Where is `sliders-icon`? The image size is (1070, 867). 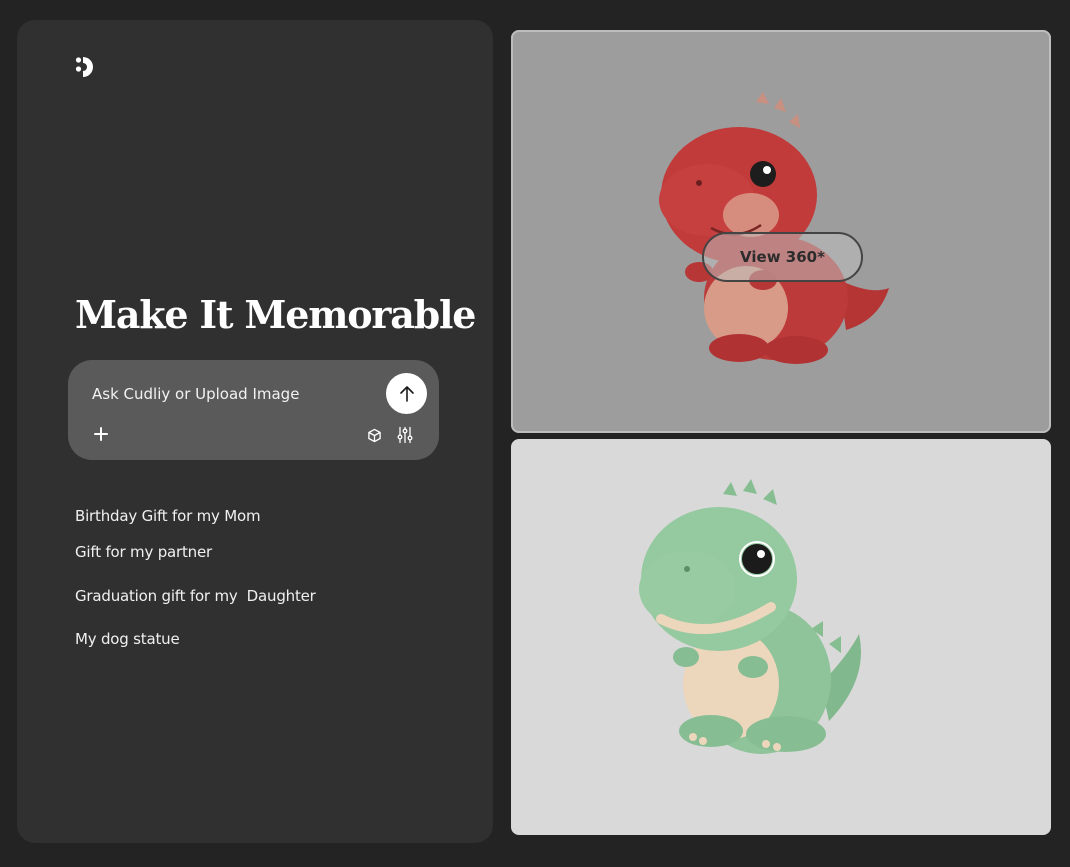
sliders-icon is located at coordinates (405, 435).